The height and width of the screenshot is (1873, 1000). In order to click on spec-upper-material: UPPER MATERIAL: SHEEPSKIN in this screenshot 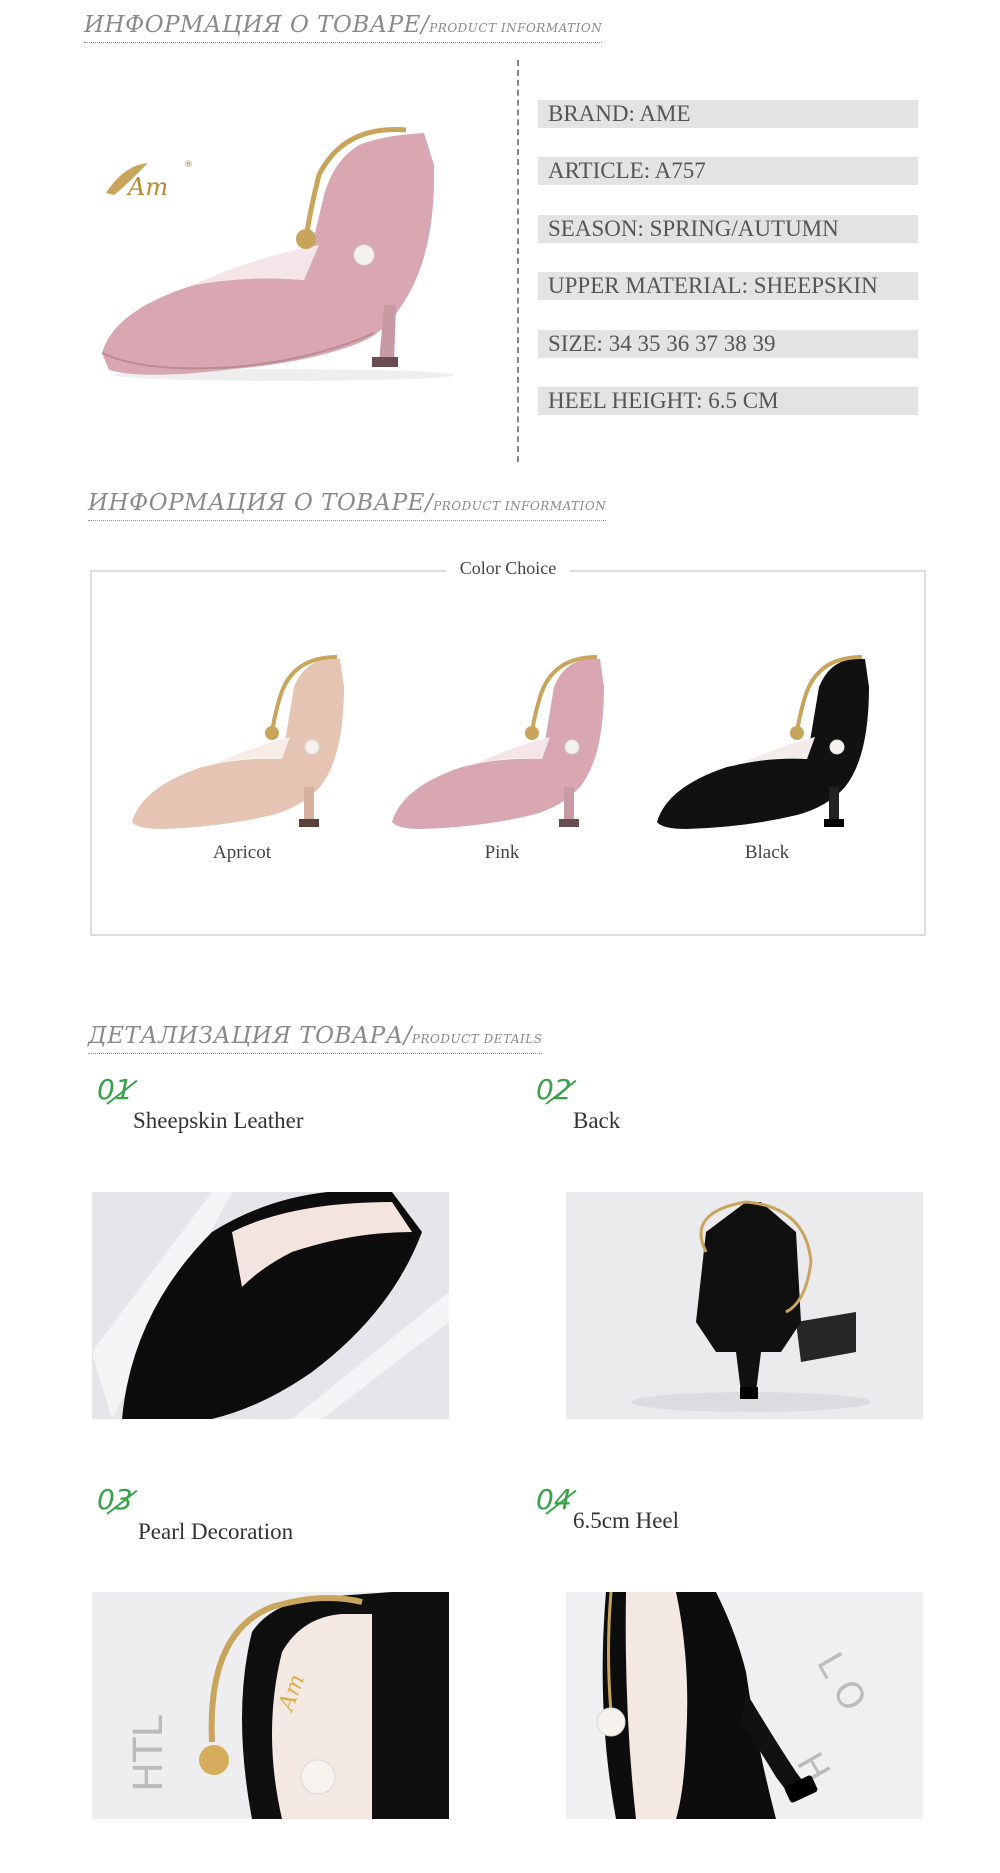, I will do `click(728, 286)`.